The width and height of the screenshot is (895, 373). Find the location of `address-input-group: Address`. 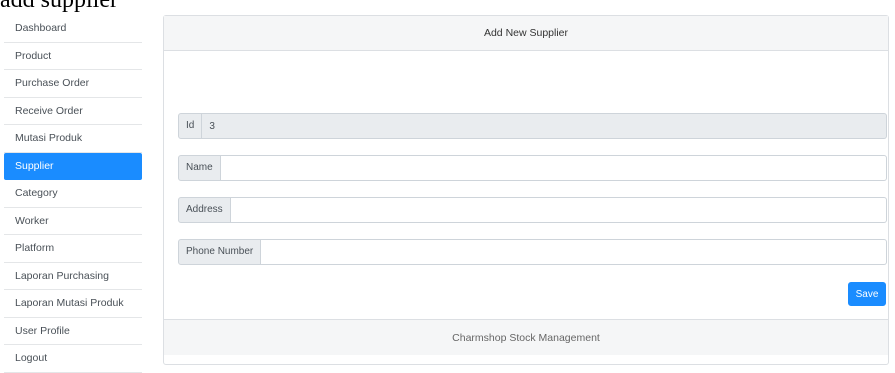

address-input-group: Address is located at coordinates (532, 210).